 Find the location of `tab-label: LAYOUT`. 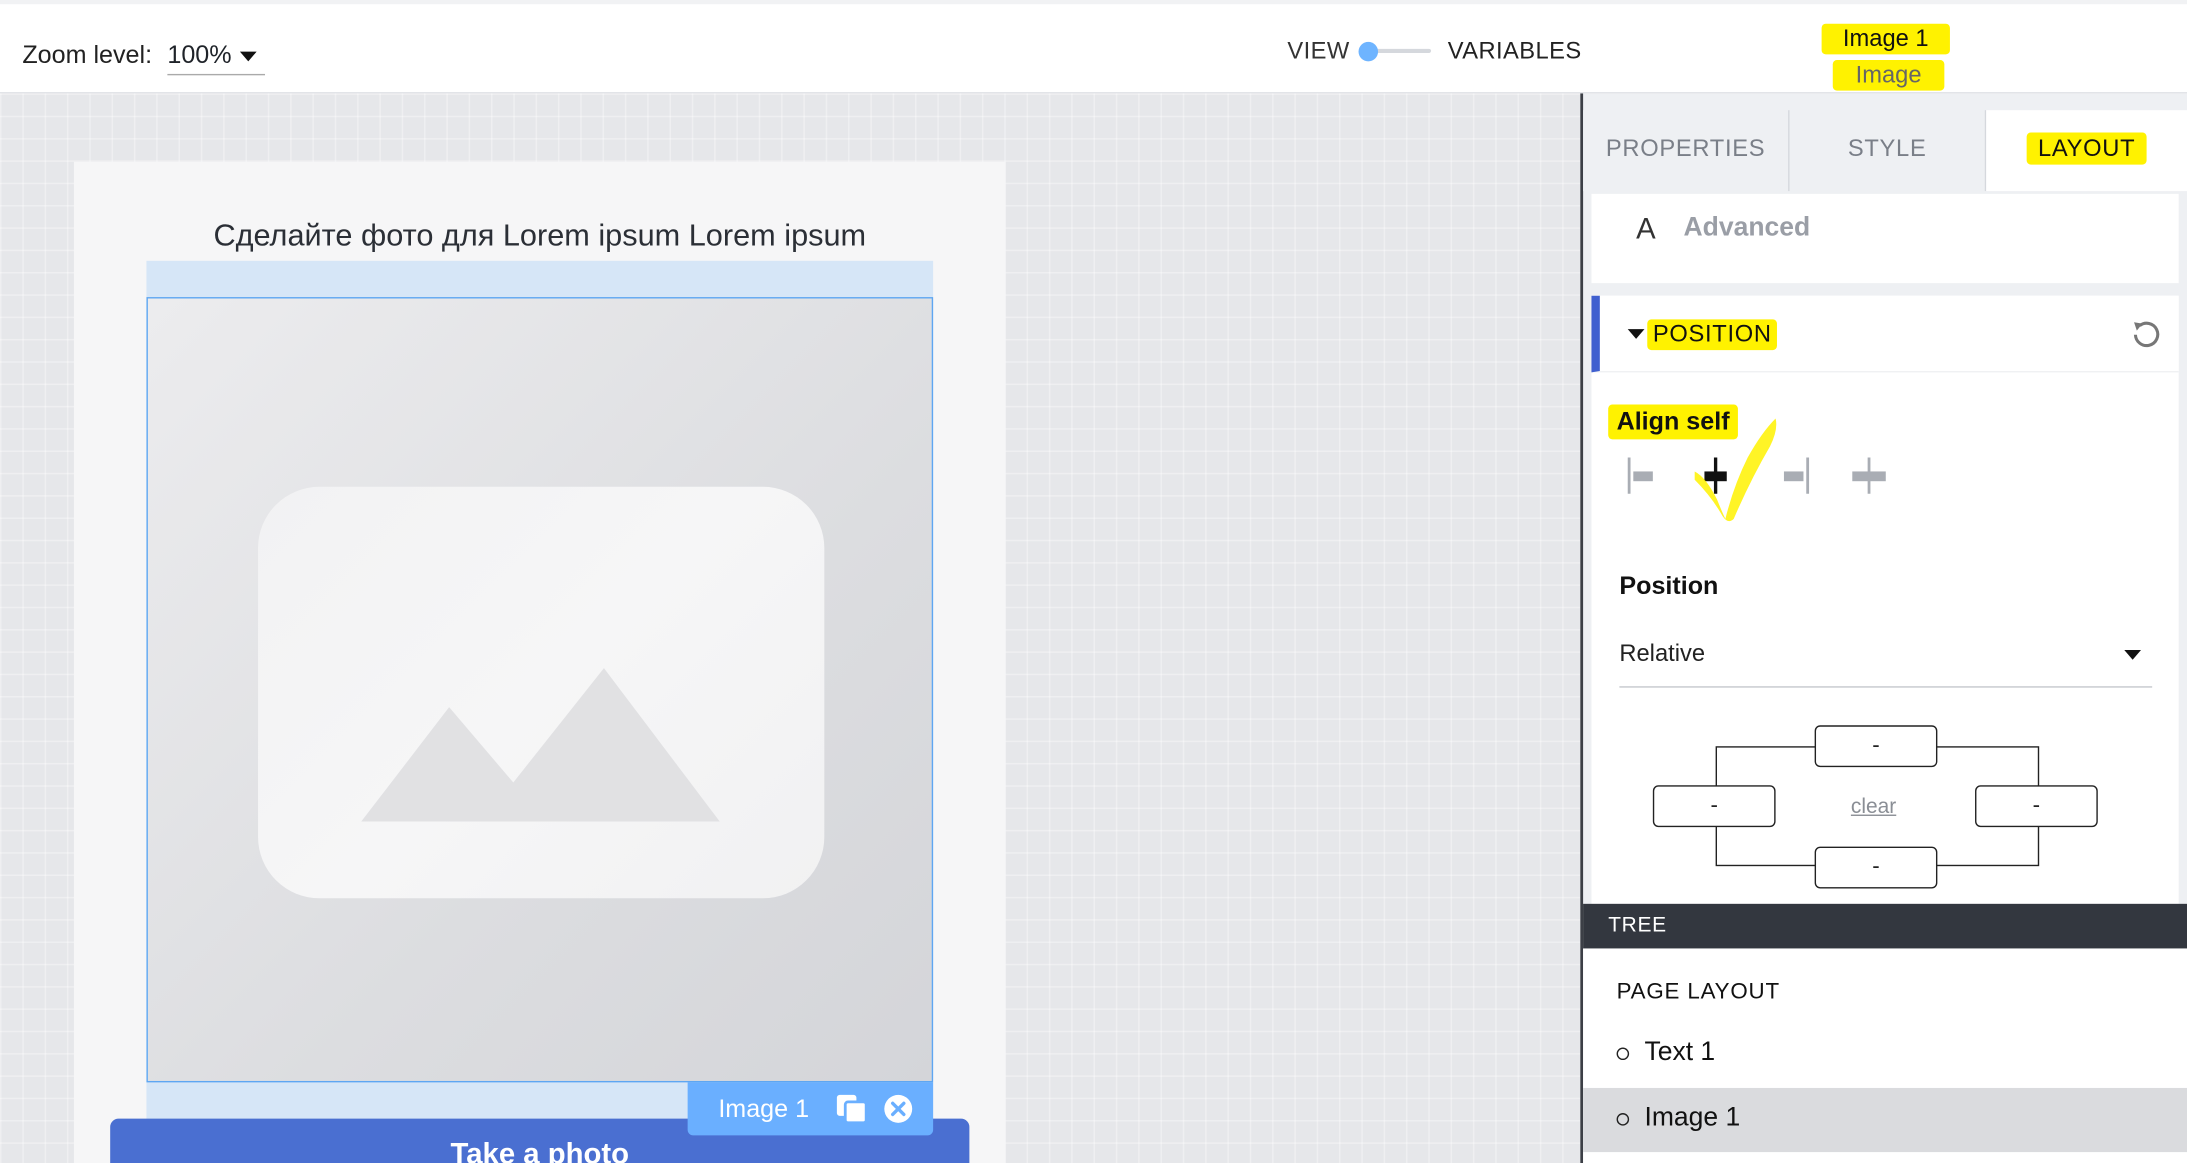

tab-label: LAYOUT is located at coordinates (2086, 148).